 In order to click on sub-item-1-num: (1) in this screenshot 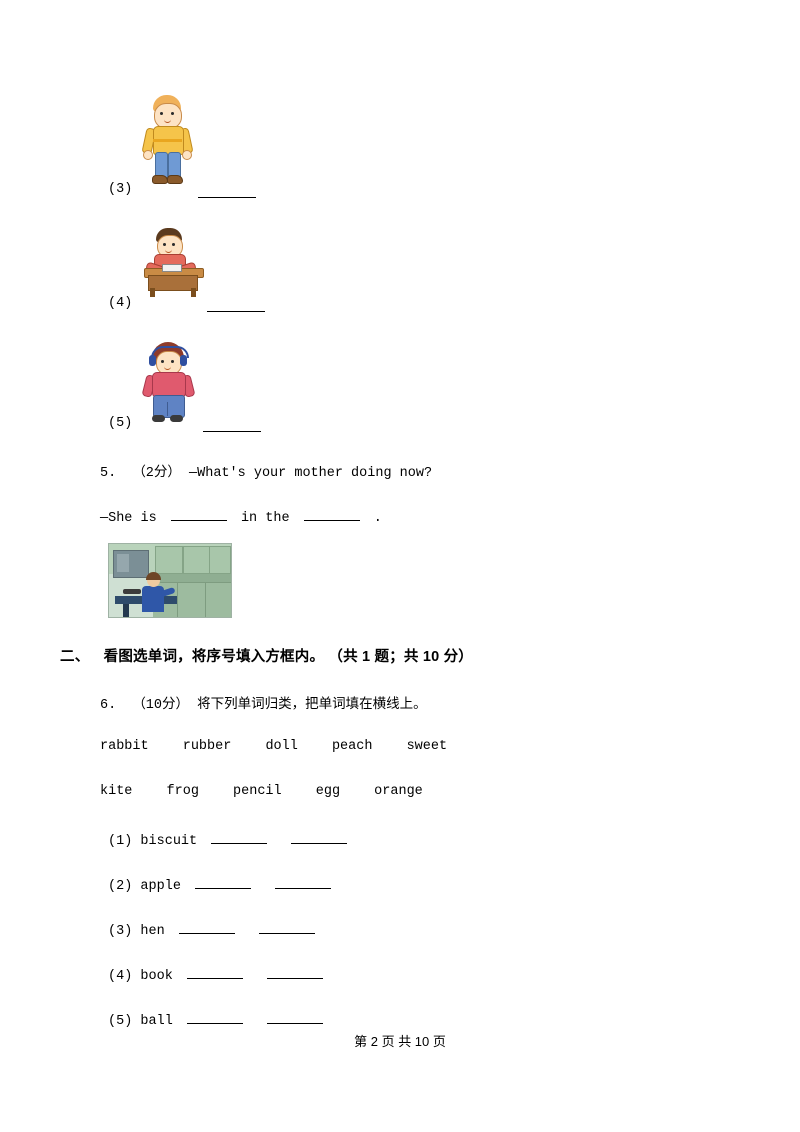, I will do `click(120, 841)`.